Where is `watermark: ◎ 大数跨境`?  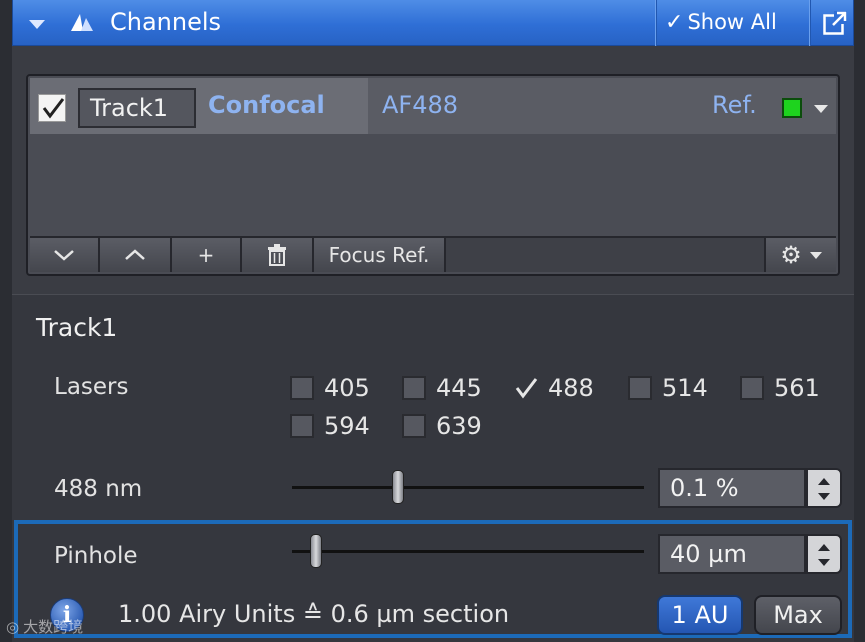
watermark: ◎ 大数跨境 is located at coordinates (44, 626).